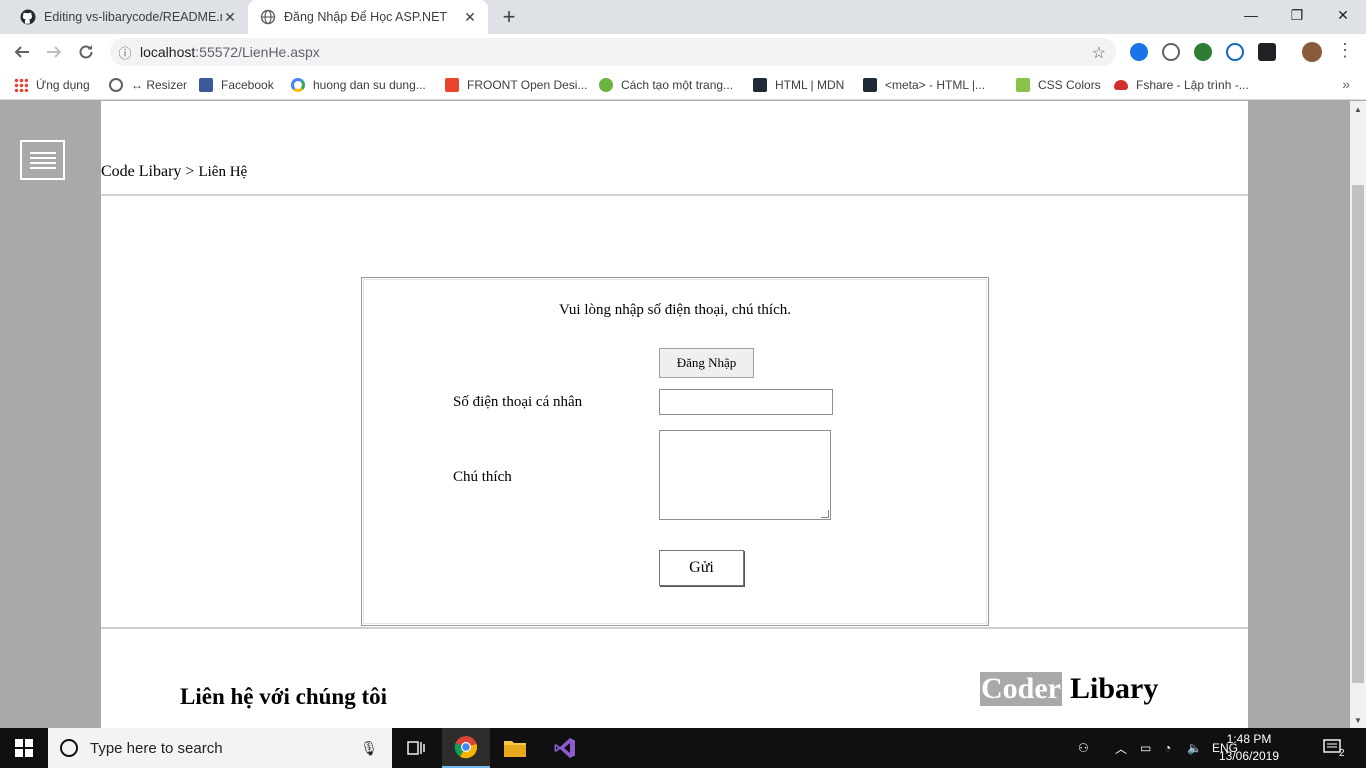 The height and width of the screenshot is (768, 1366). Describe the element at coordinates (28, 17) in the screenshot. I see `github-icon` at that location.